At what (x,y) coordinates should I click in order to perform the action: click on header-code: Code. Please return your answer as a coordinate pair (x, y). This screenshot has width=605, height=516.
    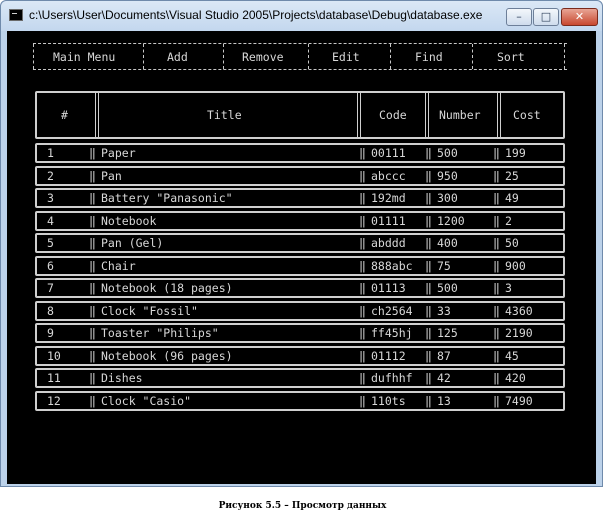
    Looking at the image, I should click on (393, 115).